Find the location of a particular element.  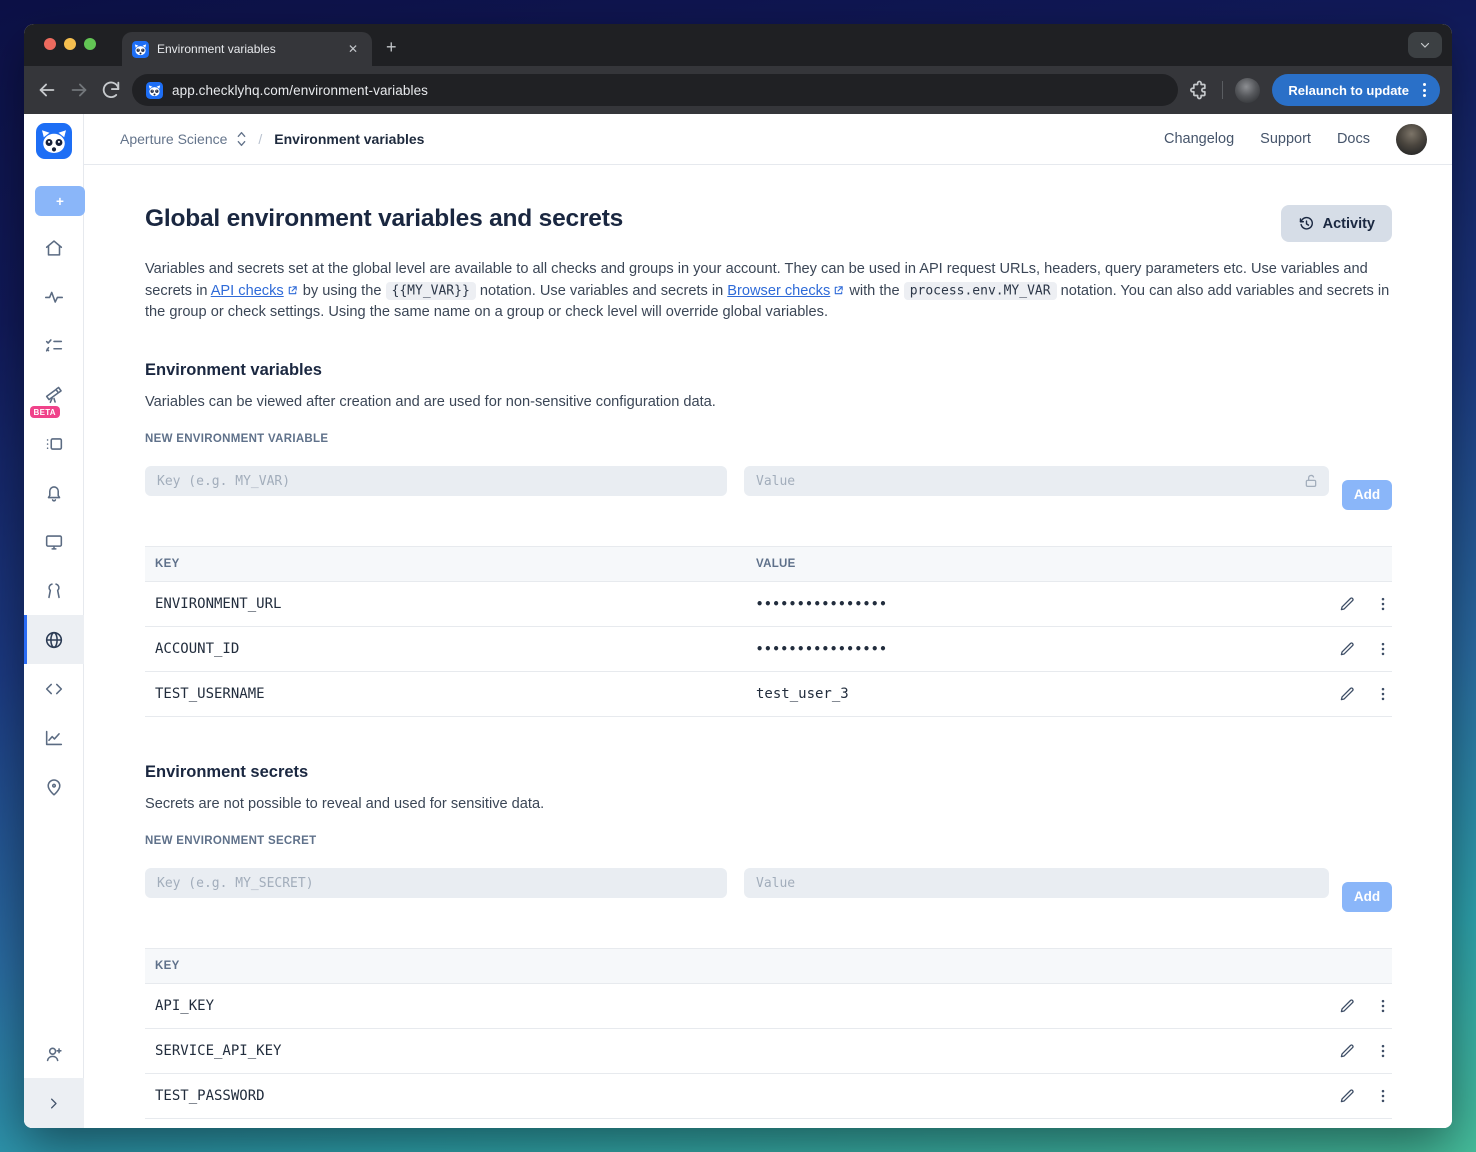

location-pin-icon is located at coordinates (53, 787).